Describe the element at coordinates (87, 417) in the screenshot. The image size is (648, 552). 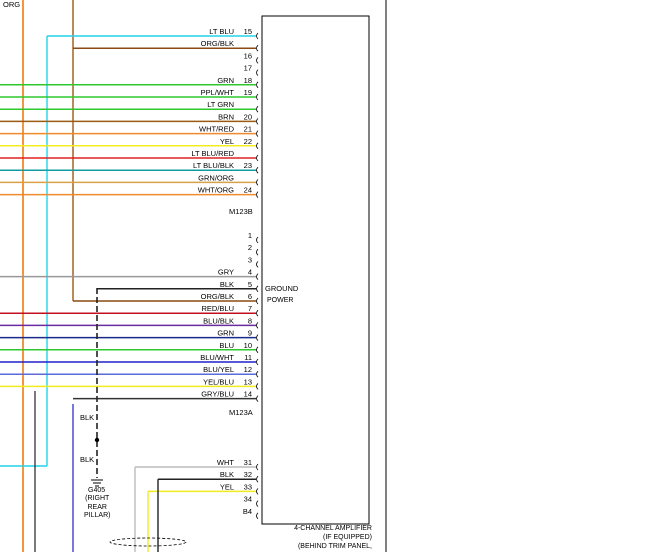
I see `ground-wire-label-top: BLK` at that location.